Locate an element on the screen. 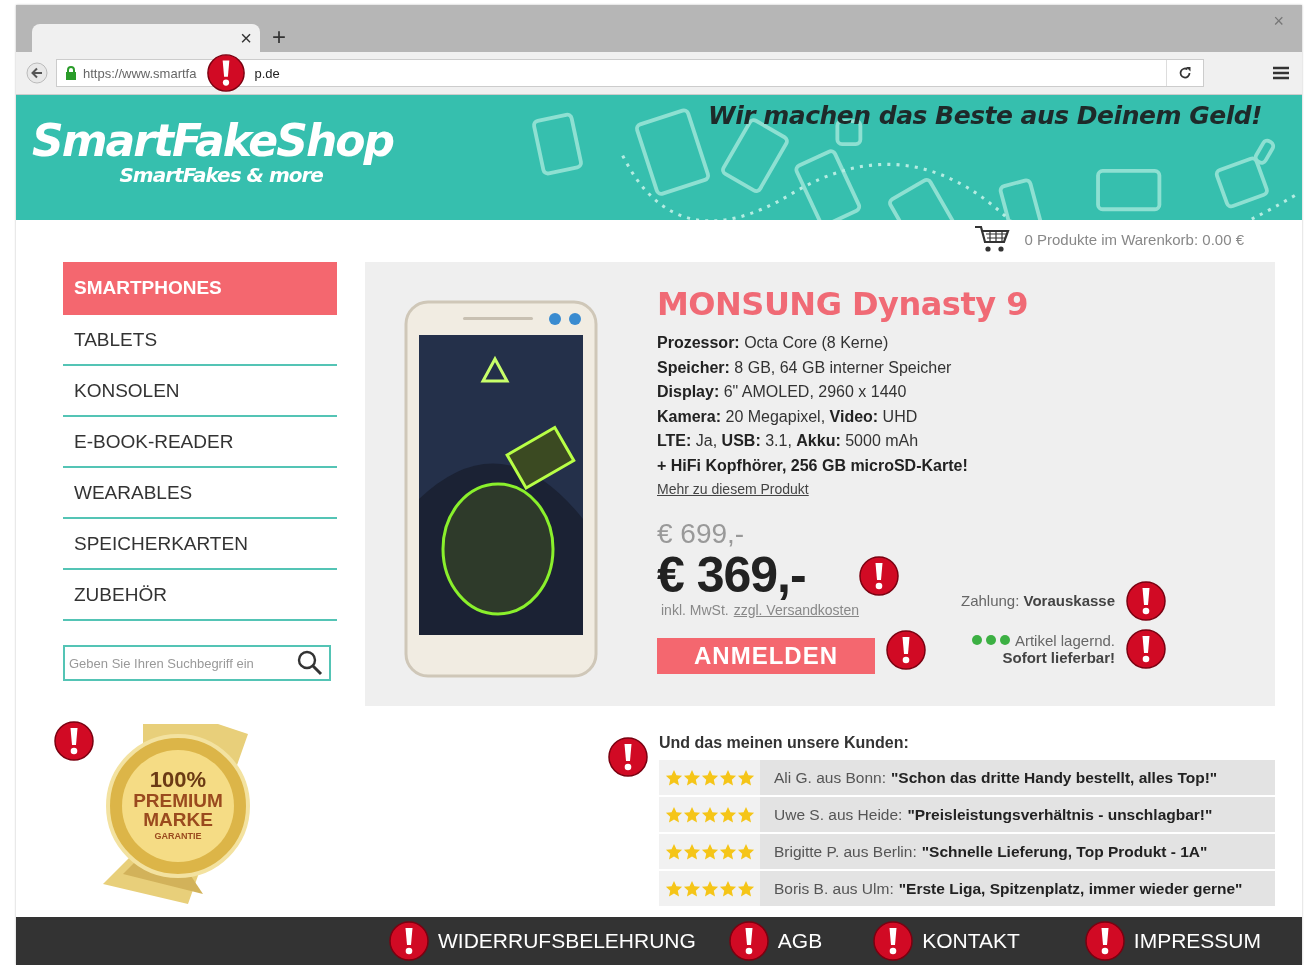 The width and height of the screenshot is (1309, 965). search-icon is located at coordinates (310, 663).